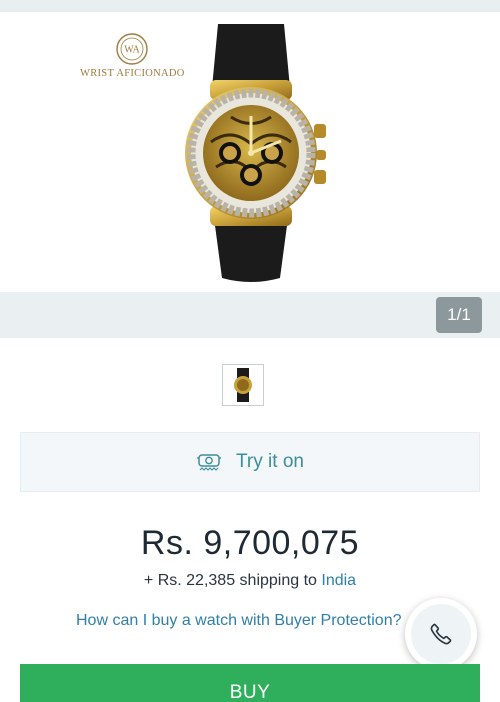 This screenshot has height=702, width=500. What do you see at coordinates (338, 580) in the screenshot?
I see `shipping-country-link: India` at bounding box center [338, 580].